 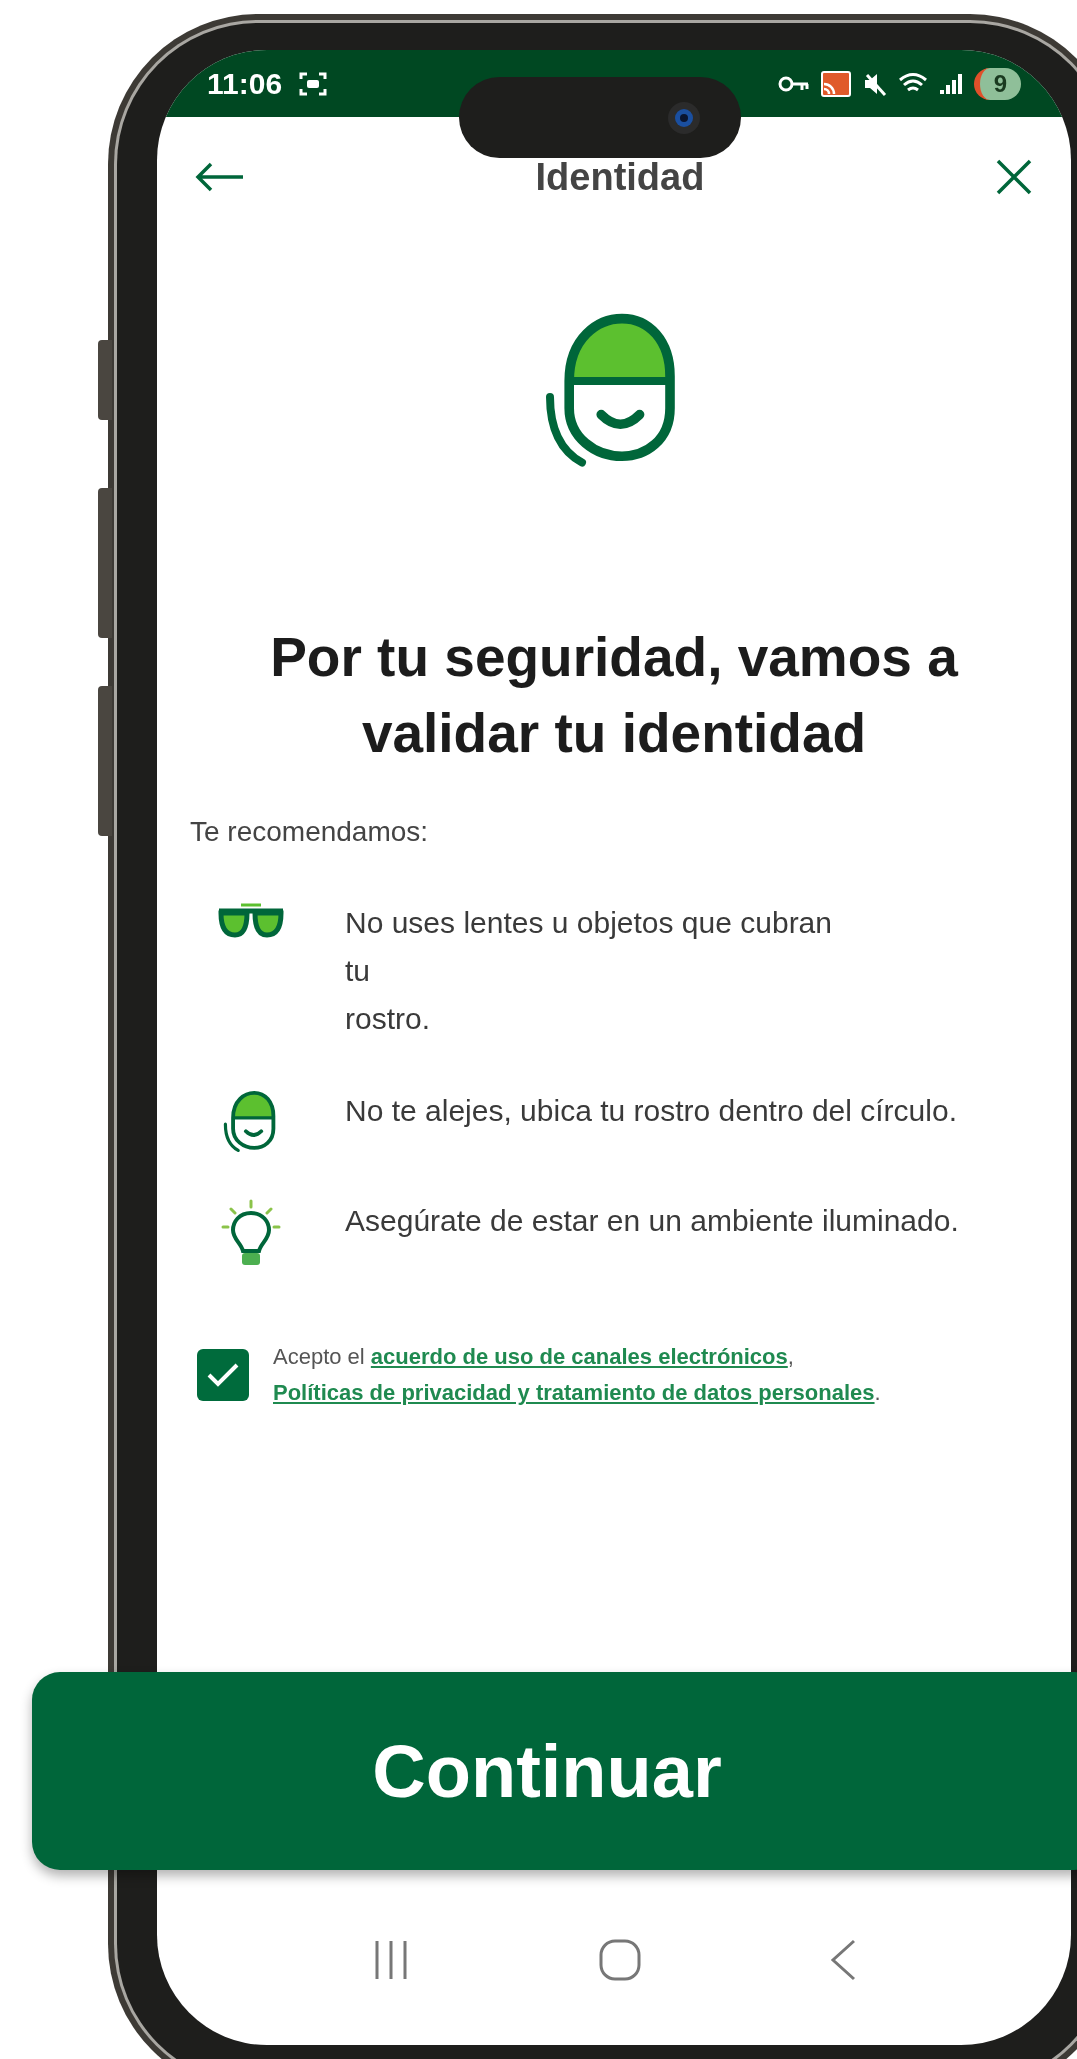 I want to click on key-icon, so click(x=793, y=83).